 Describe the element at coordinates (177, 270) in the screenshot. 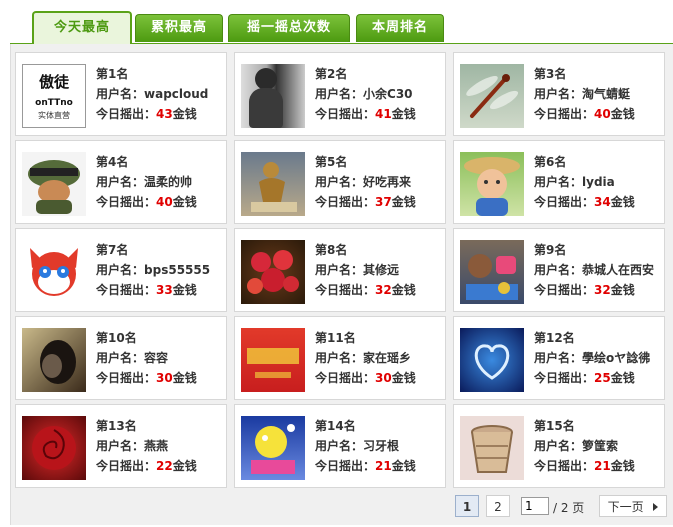

I see `username: bps55555` at that location.